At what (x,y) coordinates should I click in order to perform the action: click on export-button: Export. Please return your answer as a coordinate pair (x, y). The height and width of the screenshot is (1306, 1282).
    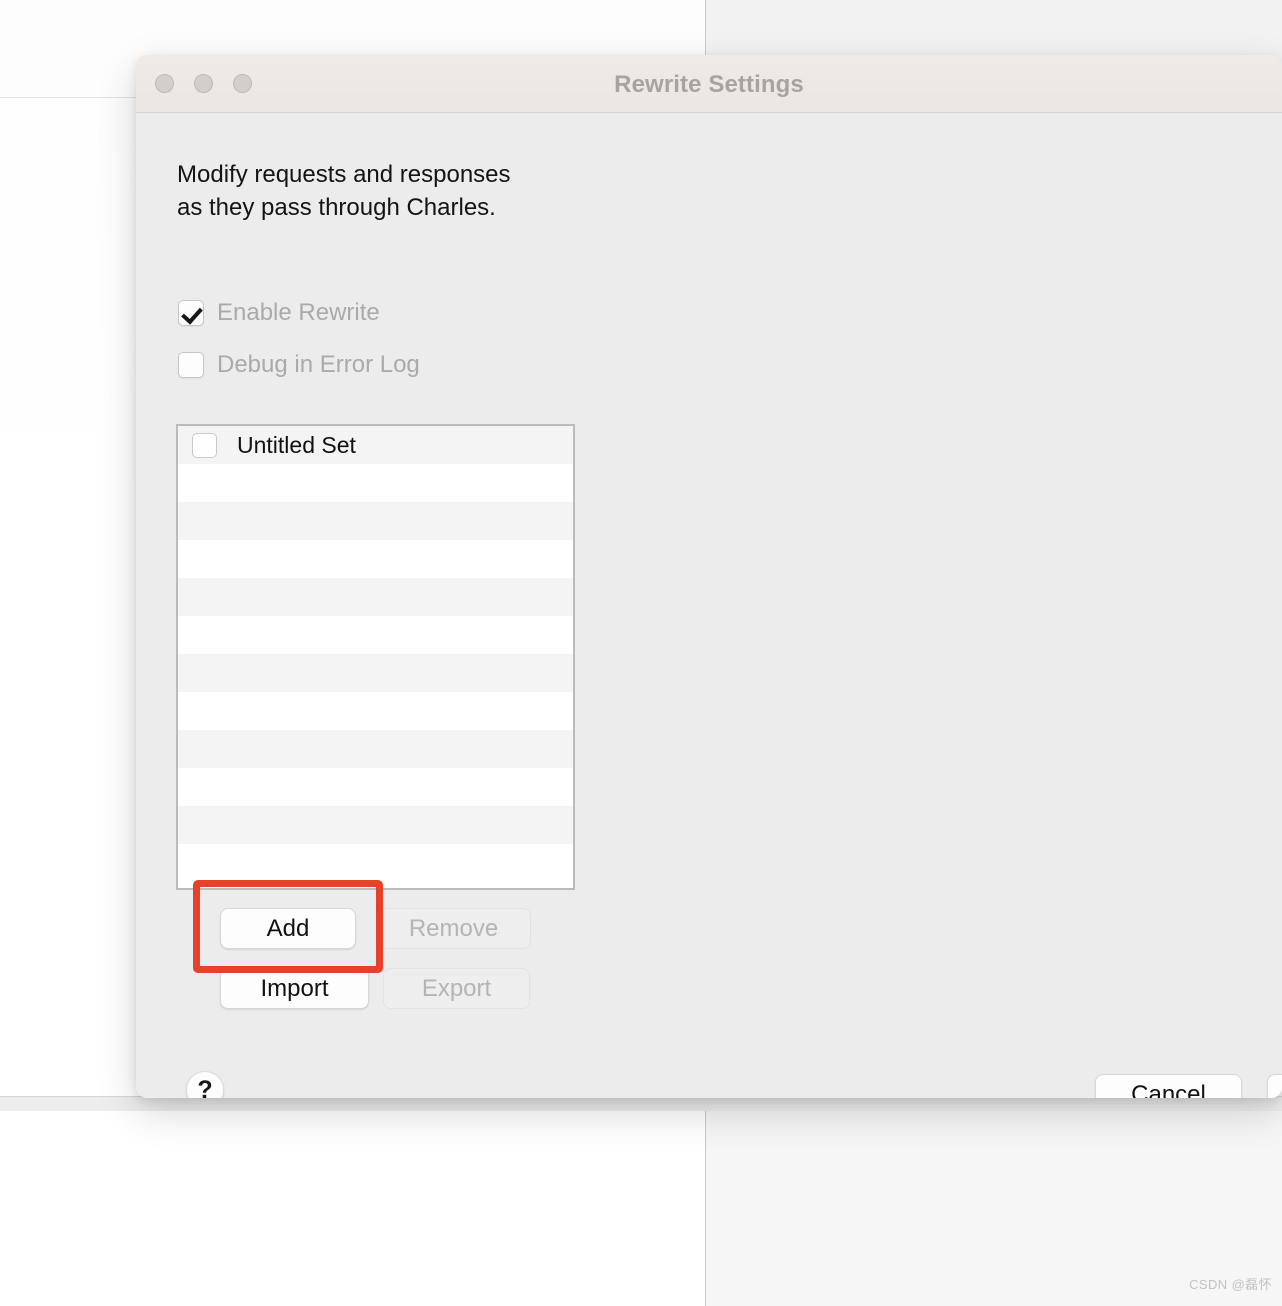
    Looking at the image, I should click on (456, 988).